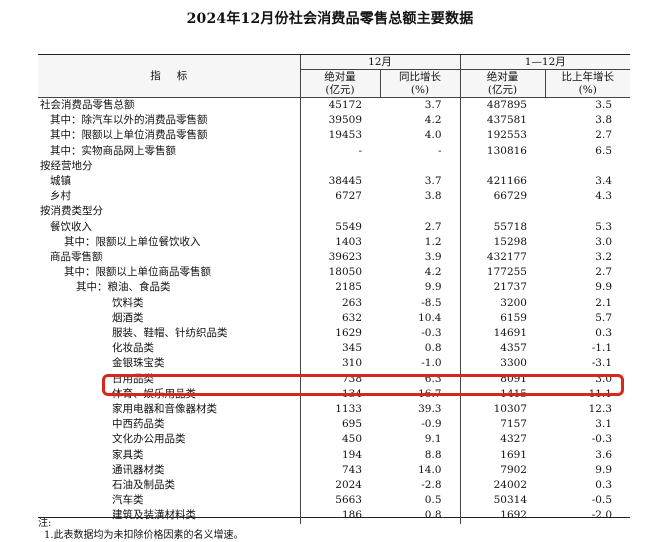 The image size is (660, 542). Describe the element at coordinates (339, 349) in the screenshot. I see `cell-dec-amount: 345` at that location.